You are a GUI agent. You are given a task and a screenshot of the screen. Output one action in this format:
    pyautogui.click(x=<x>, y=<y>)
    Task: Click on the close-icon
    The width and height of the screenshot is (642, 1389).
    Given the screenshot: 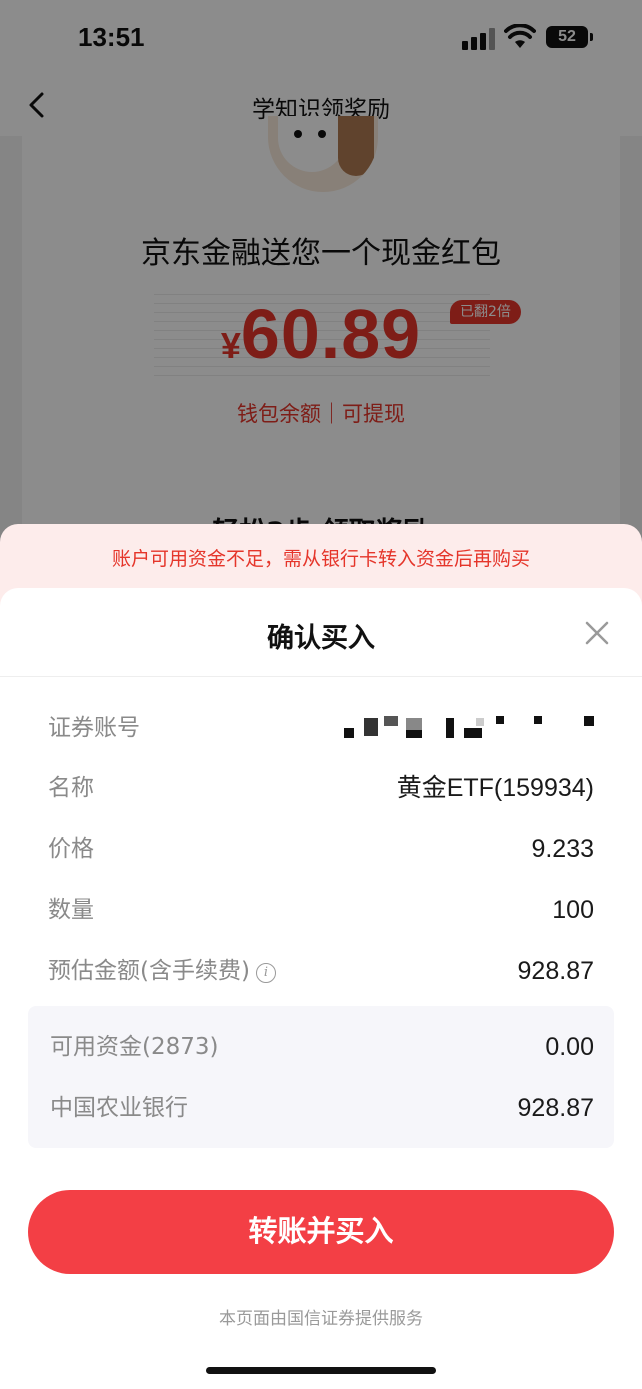 What is the action you would take?
    pyautogui.click(x=597, y=633)
    